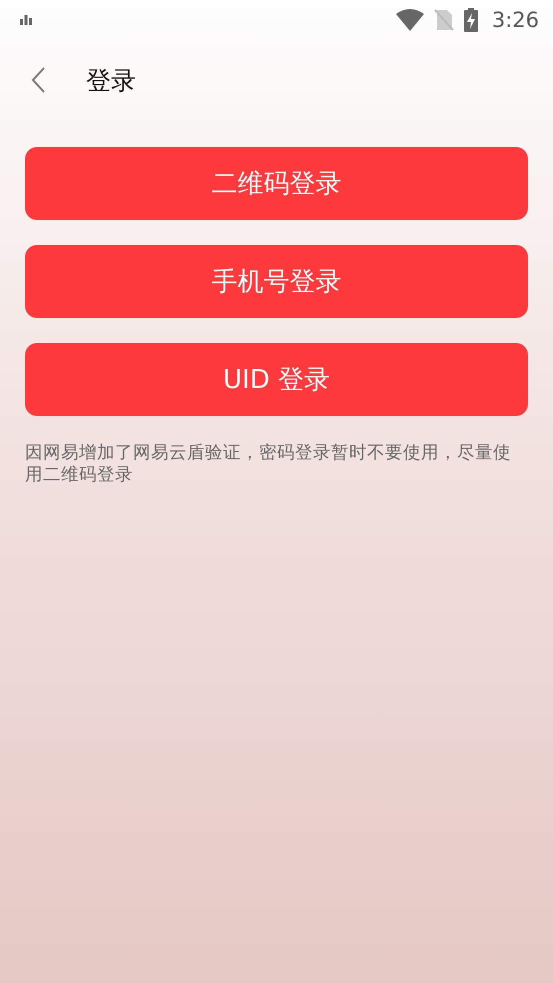  Describe the element at coordinates (444, 20) in the screenshot. I see `no-sim-icon` at that location.